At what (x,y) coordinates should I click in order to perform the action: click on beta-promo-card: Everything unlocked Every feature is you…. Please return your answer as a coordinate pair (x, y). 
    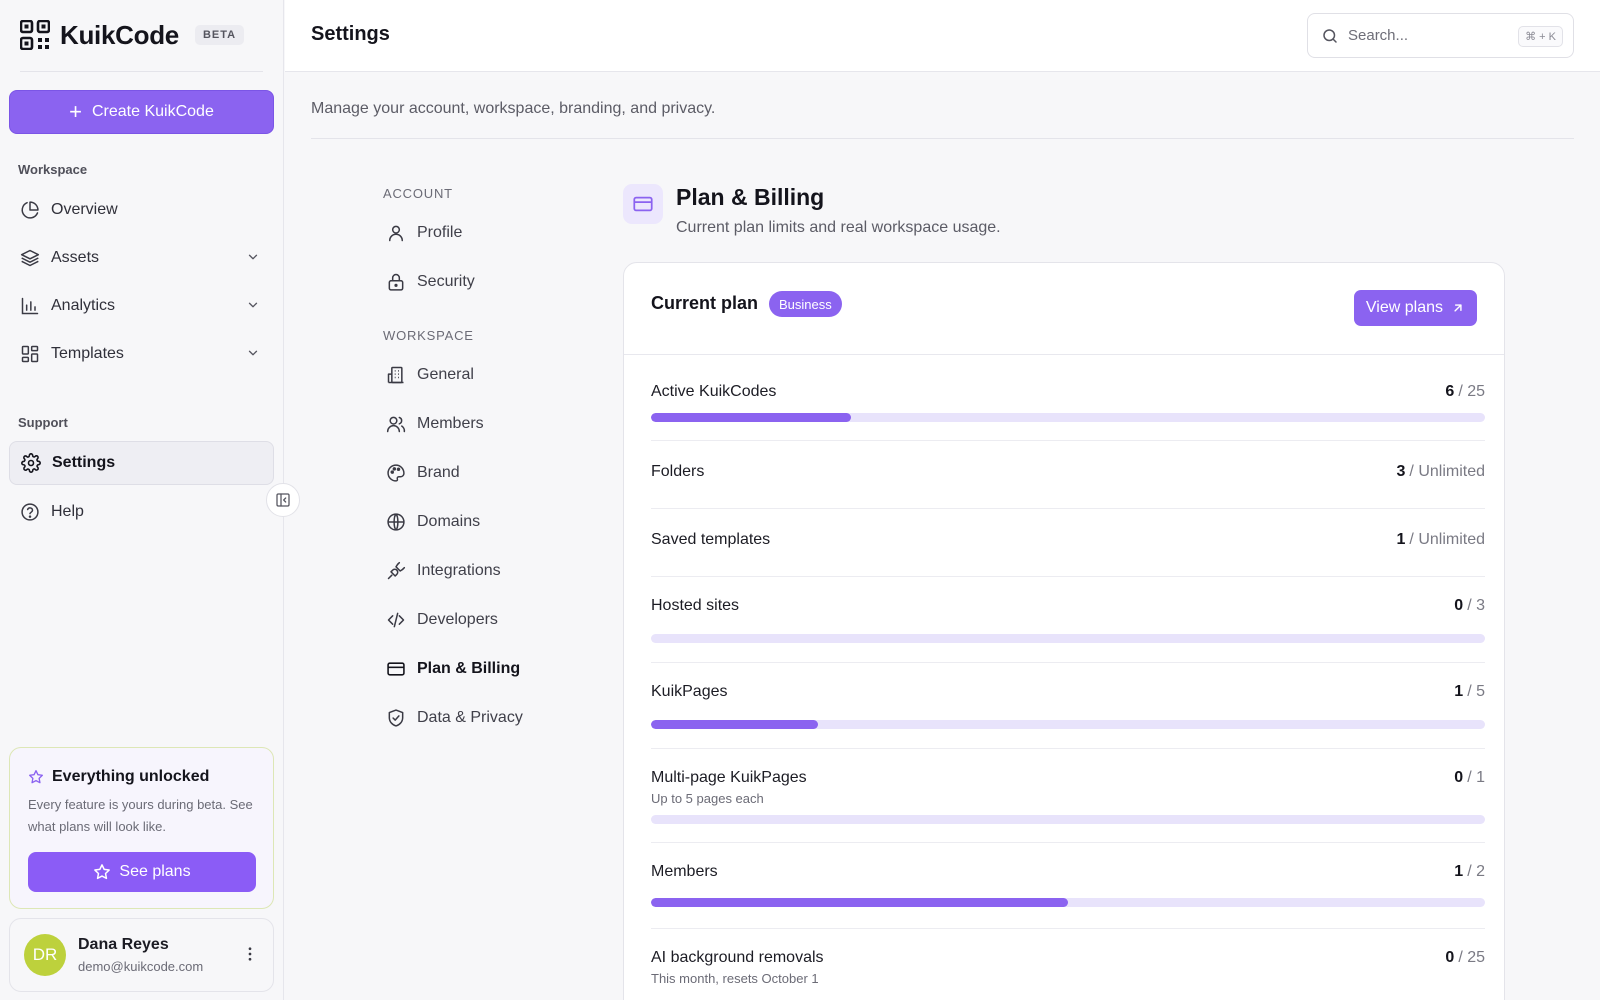
    Looking at the image, I should click on (141, 828).